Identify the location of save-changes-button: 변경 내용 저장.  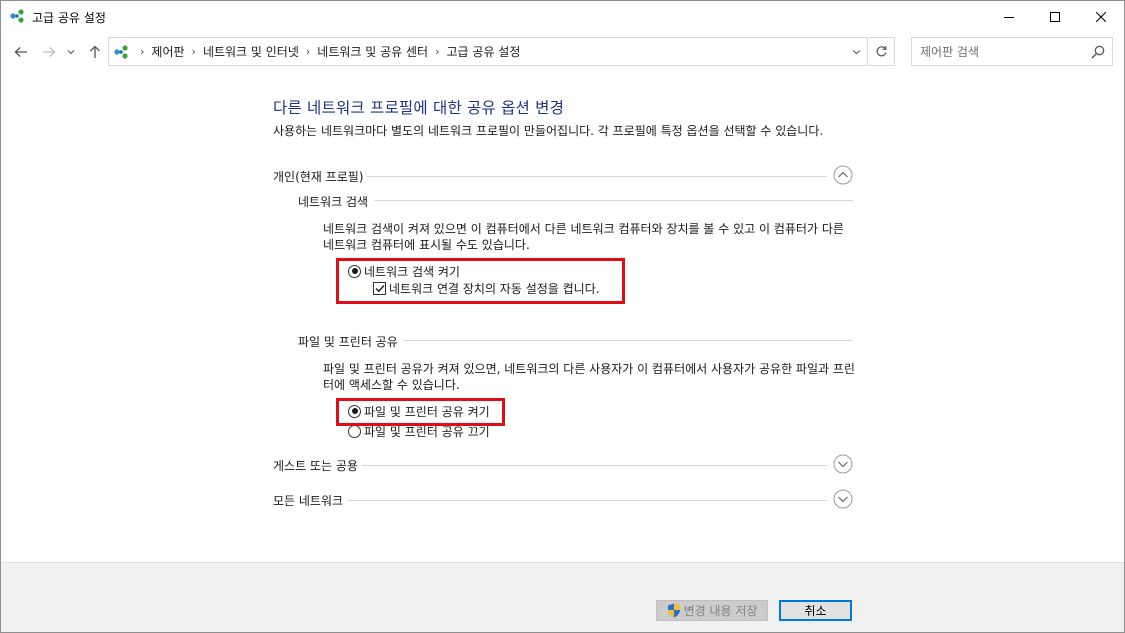
(712, 610).